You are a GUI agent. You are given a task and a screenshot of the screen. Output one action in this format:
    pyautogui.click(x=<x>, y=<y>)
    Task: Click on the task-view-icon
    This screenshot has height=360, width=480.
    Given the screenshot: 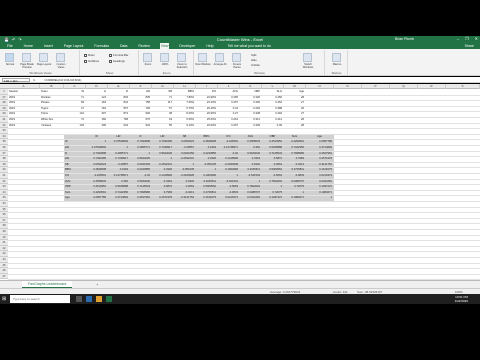 What is the action you would take?
    pyautogui.click(x=79, y=299)
    